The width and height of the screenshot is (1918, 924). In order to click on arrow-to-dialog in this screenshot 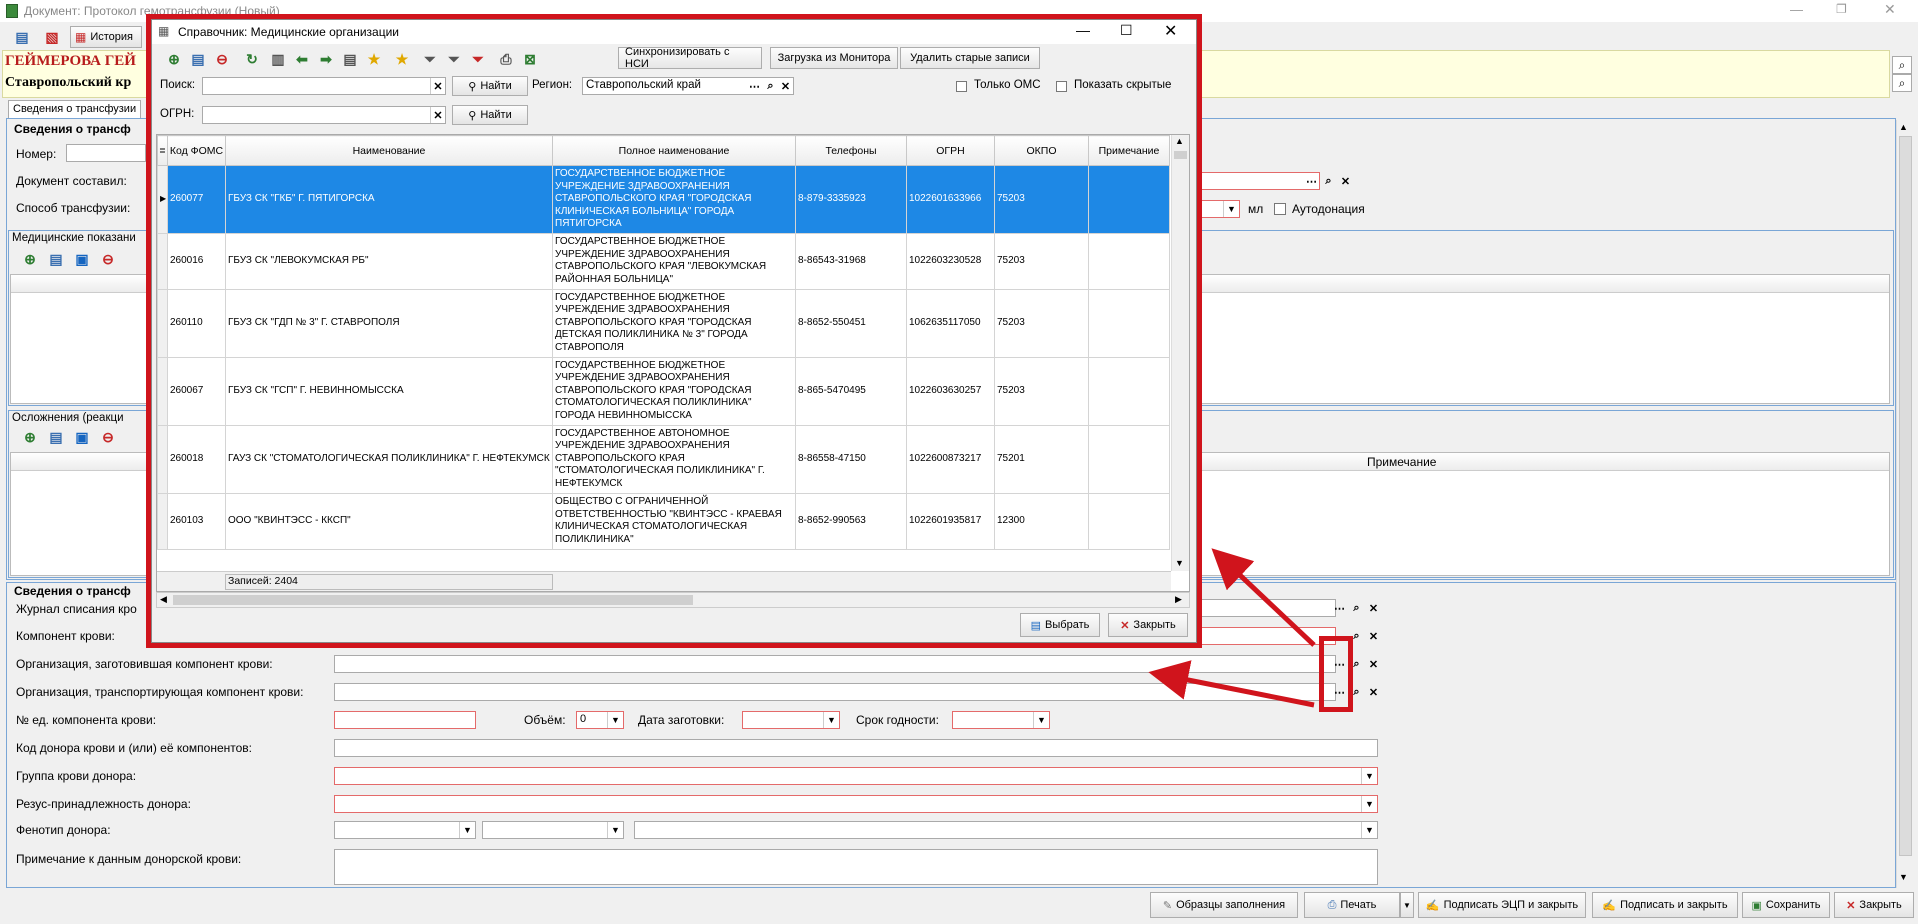, I will do `click(1263, 597)`.